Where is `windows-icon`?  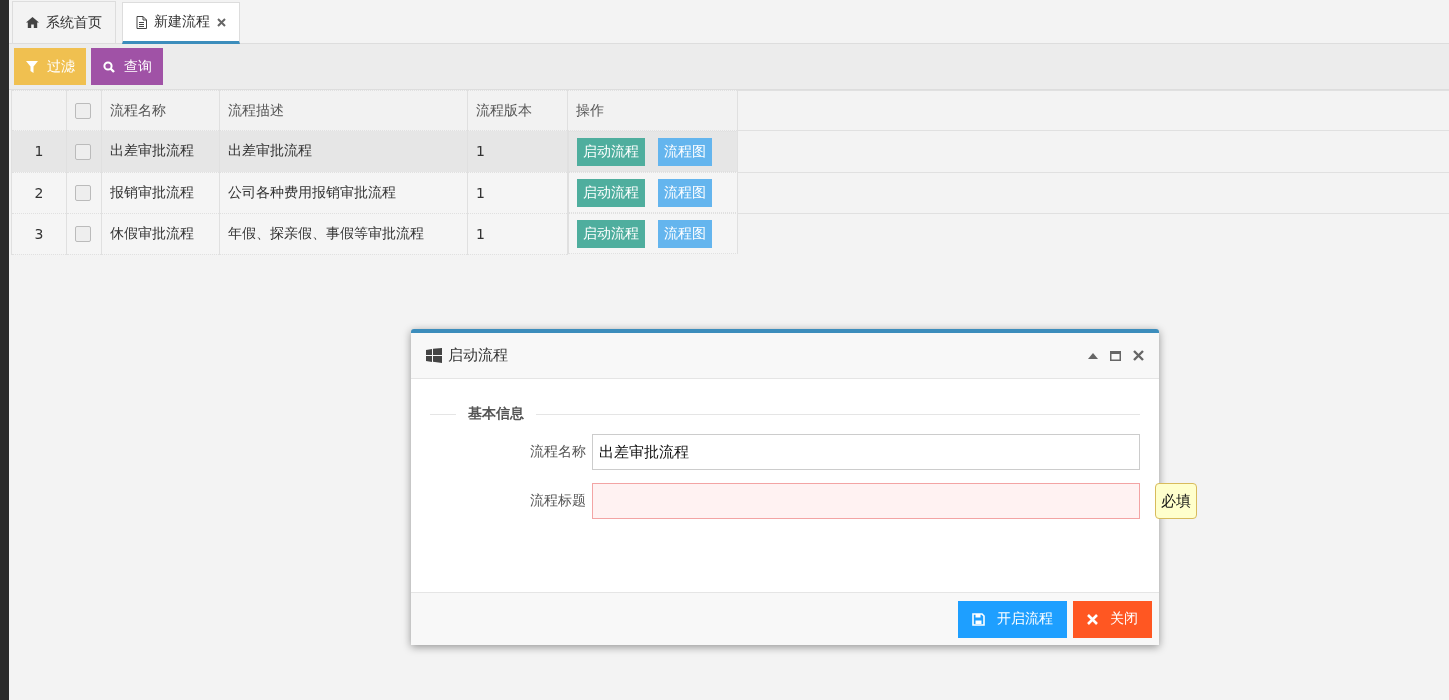 windows-icon is located at coordinates (434, 355).